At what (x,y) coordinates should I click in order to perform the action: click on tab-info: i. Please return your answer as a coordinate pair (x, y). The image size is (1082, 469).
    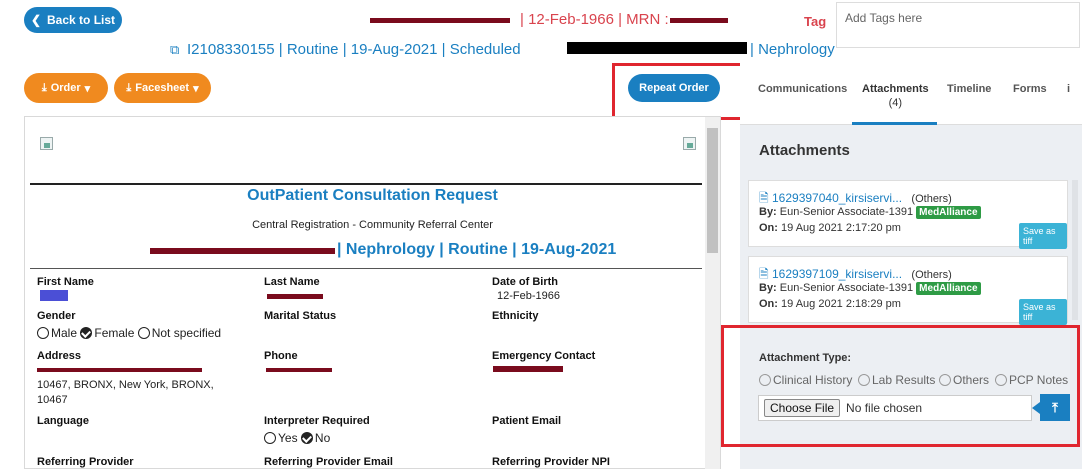
    Looking at the image, I should click on (1068, 89).